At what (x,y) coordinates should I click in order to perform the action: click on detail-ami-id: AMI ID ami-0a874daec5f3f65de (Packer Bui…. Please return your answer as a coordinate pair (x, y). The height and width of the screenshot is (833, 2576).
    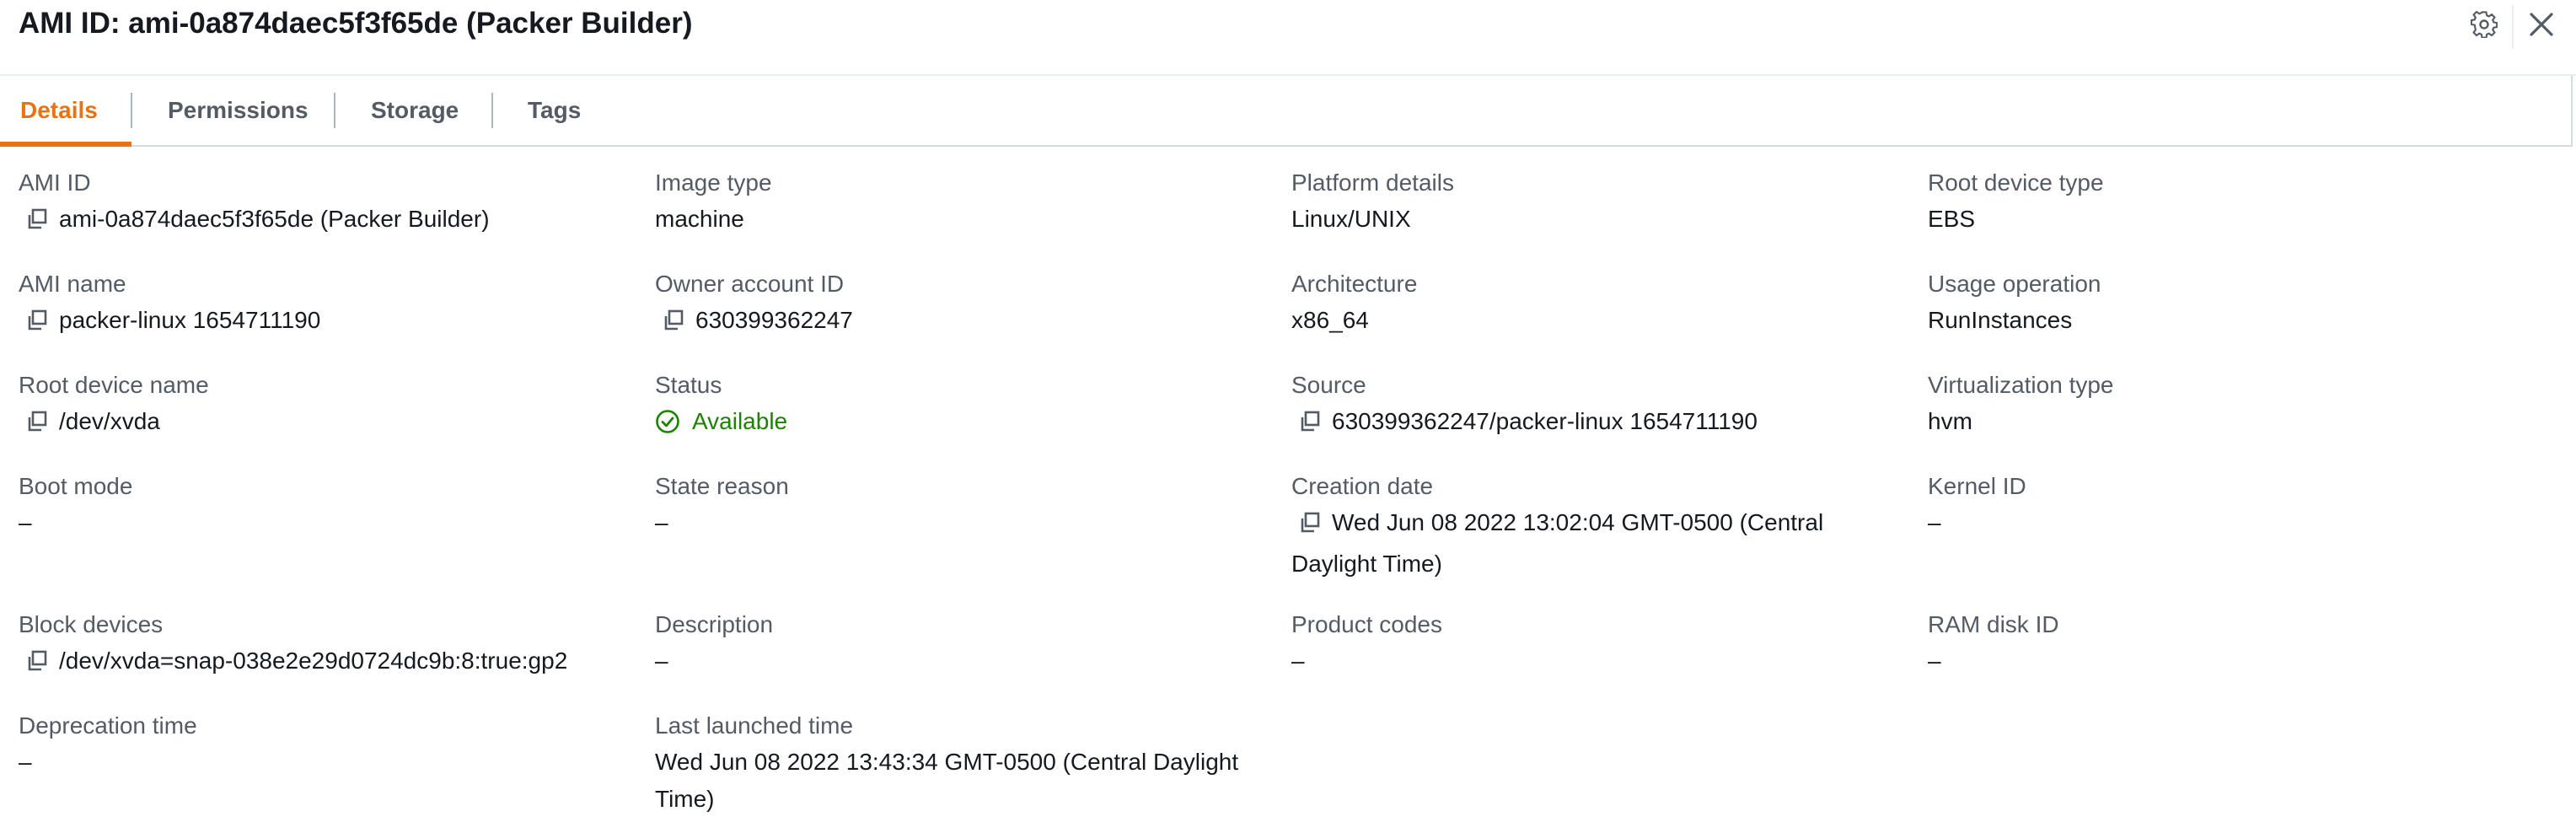
    Looking at the image, I should click on (330, 204).